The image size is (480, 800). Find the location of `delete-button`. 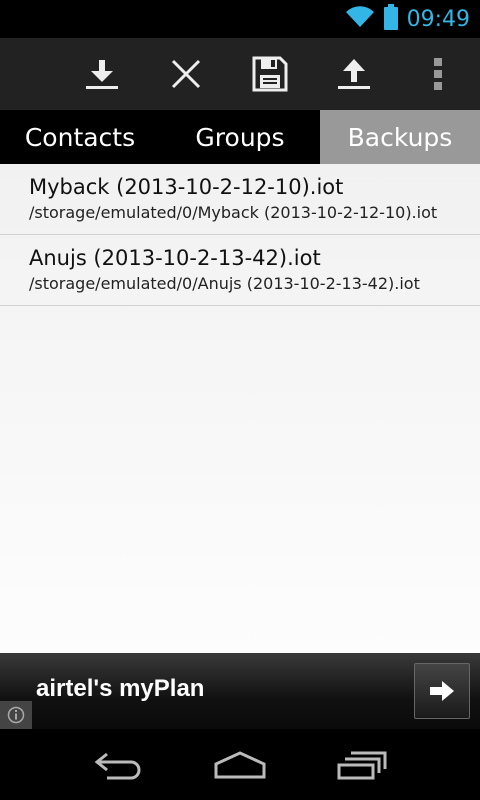

delete-button is located at coordinates (186, 74).